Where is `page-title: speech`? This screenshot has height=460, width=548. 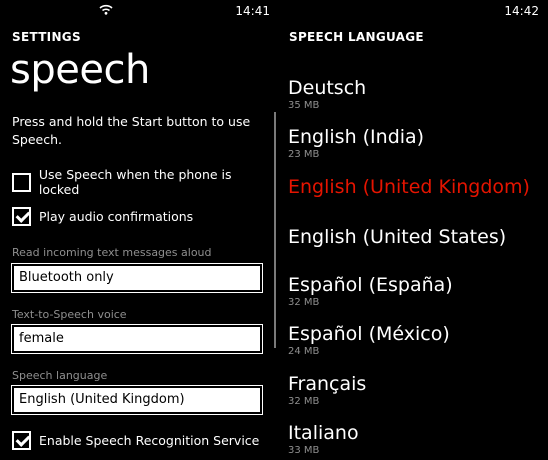 page-title: speech is located at coordinates (80, 70).